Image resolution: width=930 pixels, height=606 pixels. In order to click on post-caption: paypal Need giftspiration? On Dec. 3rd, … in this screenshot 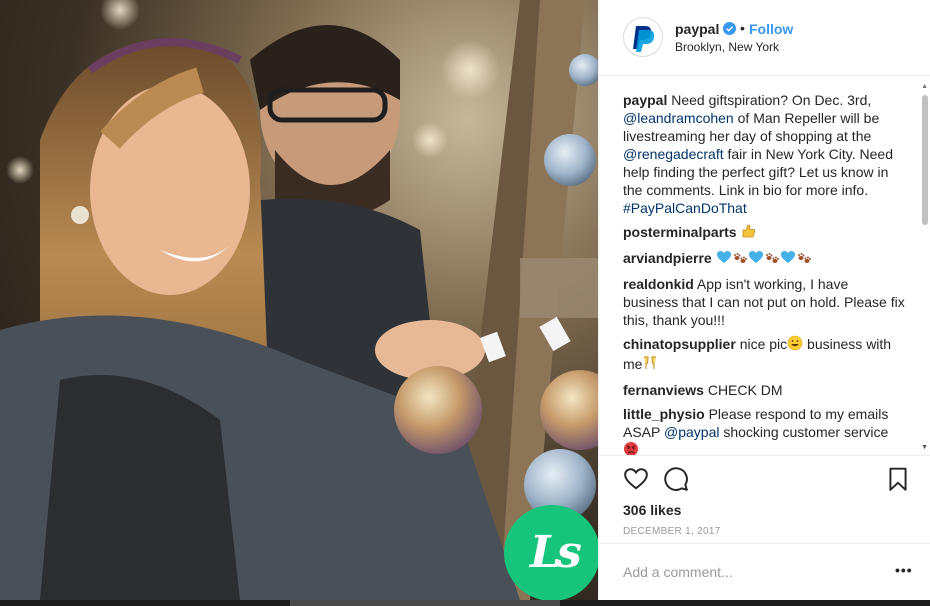, I will do `click(765, 154)`.